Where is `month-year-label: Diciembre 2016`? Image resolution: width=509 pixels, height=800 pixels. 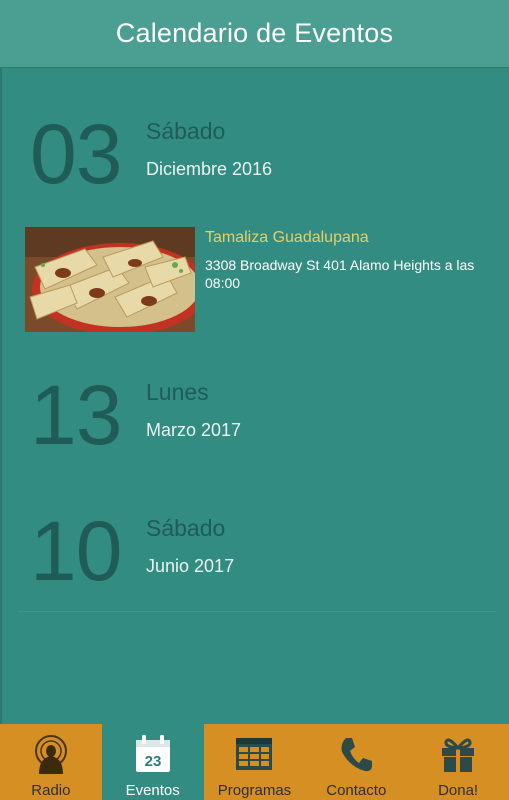 month-year-label: Diciembre 2016 is located at coordinates (209, 169).